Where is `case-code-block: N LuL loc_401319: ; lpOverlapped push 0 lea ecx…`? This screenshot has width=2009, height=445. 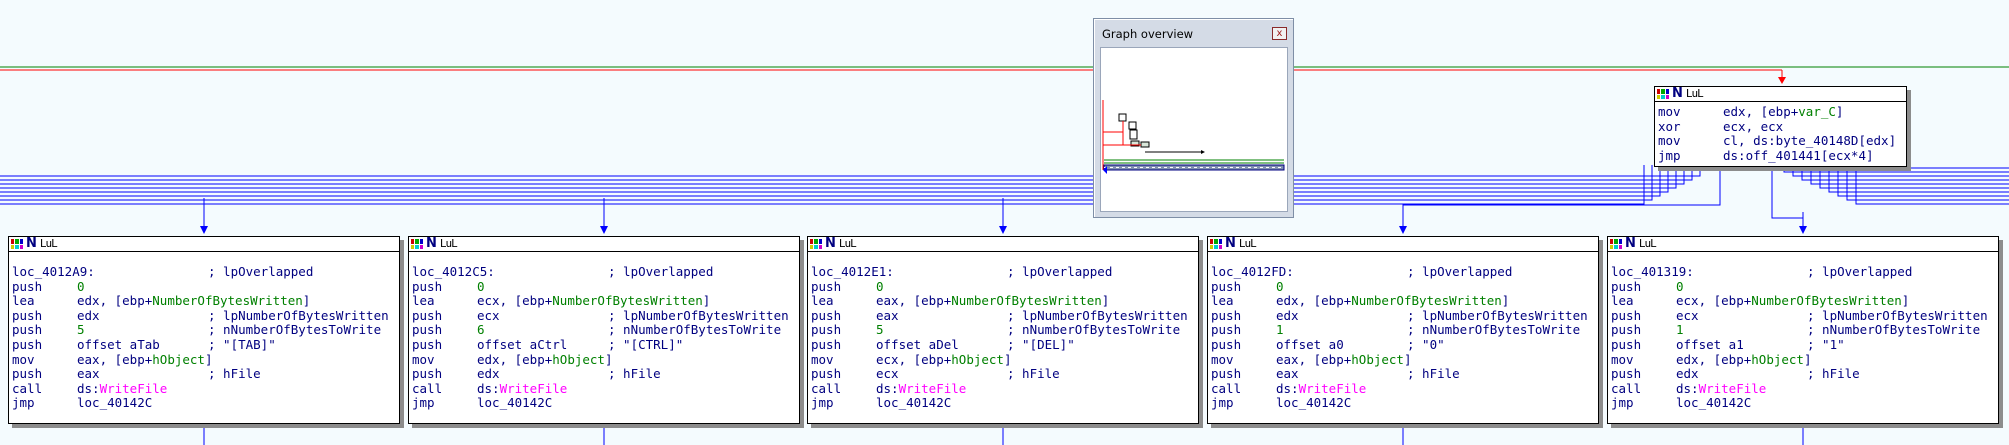
case-code-block: N LuL loc_401319: ; lpOverlapped push 0 lea ecx… is located at coordinates (1803, 330).